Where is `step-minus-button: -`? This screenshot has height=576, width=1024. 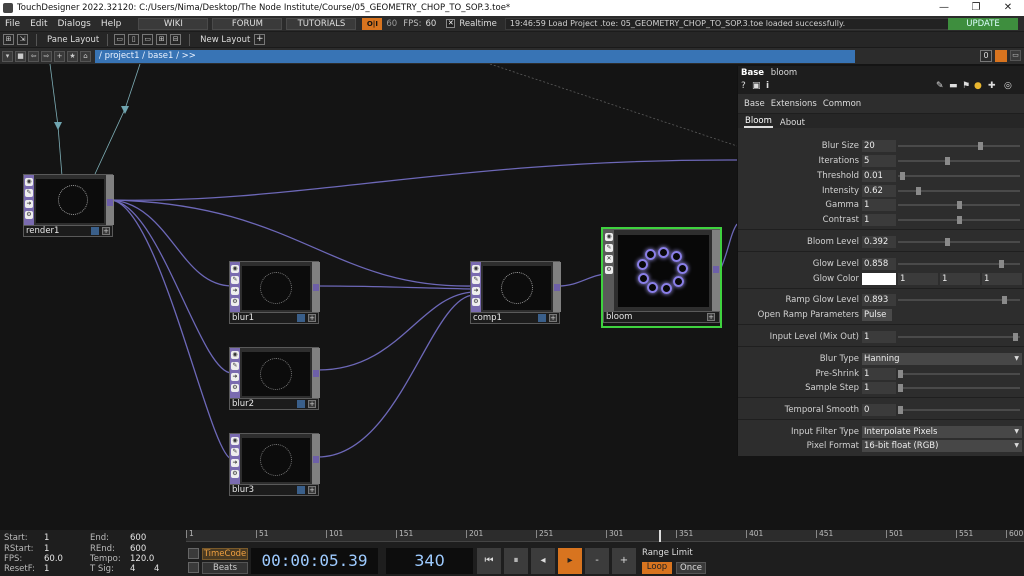
step-minus-button: - is located at coordinates (597, 561).